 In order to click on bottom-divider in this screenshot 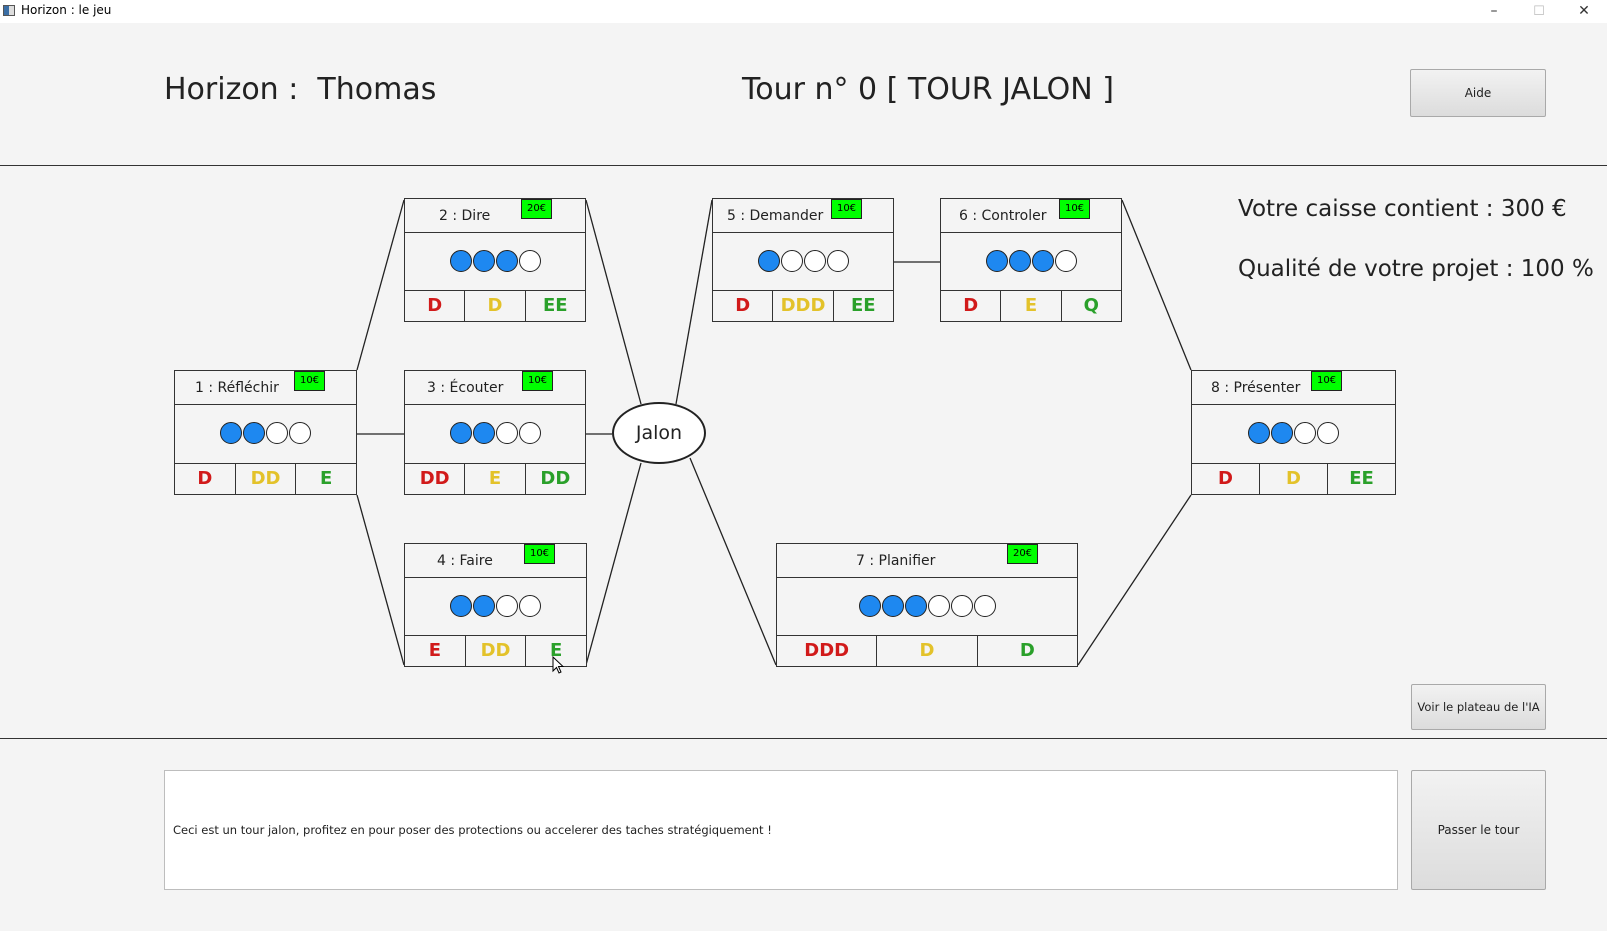, I will do `click(803, 738)`.